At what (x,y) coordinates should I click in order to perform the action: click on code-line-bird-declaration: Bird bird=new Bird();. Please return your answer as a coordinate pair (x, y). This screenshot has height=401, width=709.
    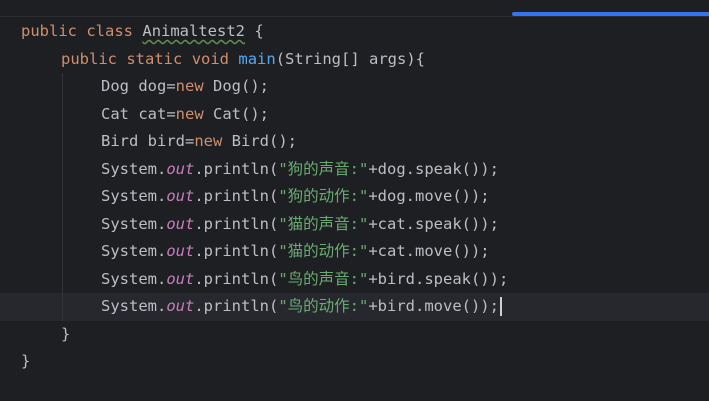
    Looking at the image, I should click on (354, 142).